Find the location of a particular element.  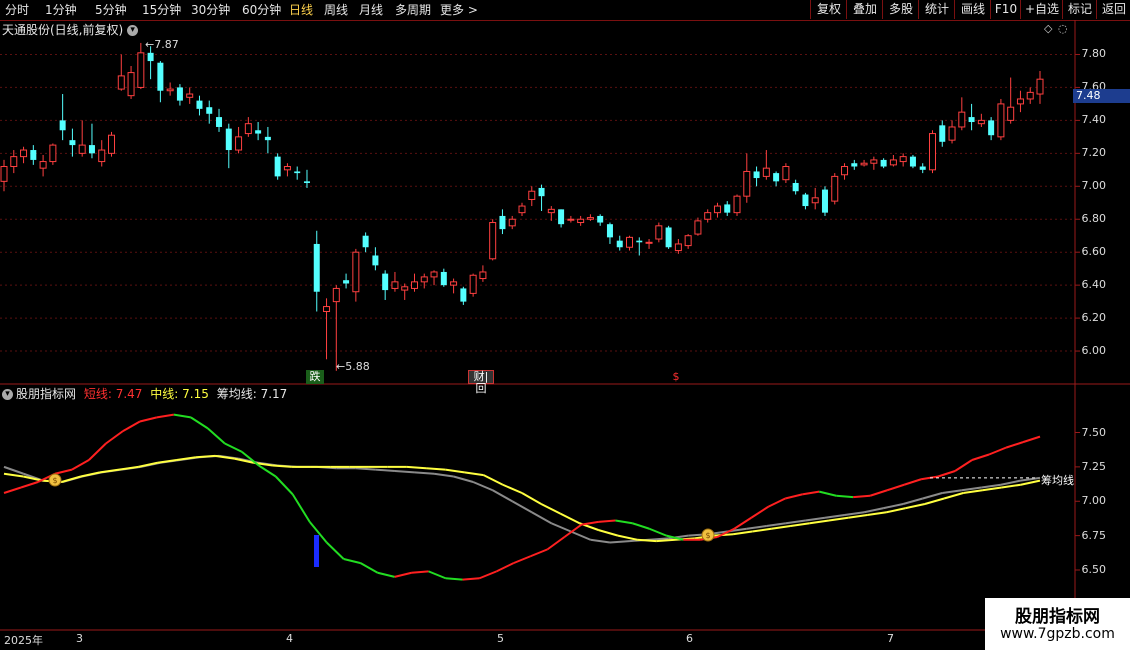

current-price-tag: 7.48 is located at coordinates (1101, 96).